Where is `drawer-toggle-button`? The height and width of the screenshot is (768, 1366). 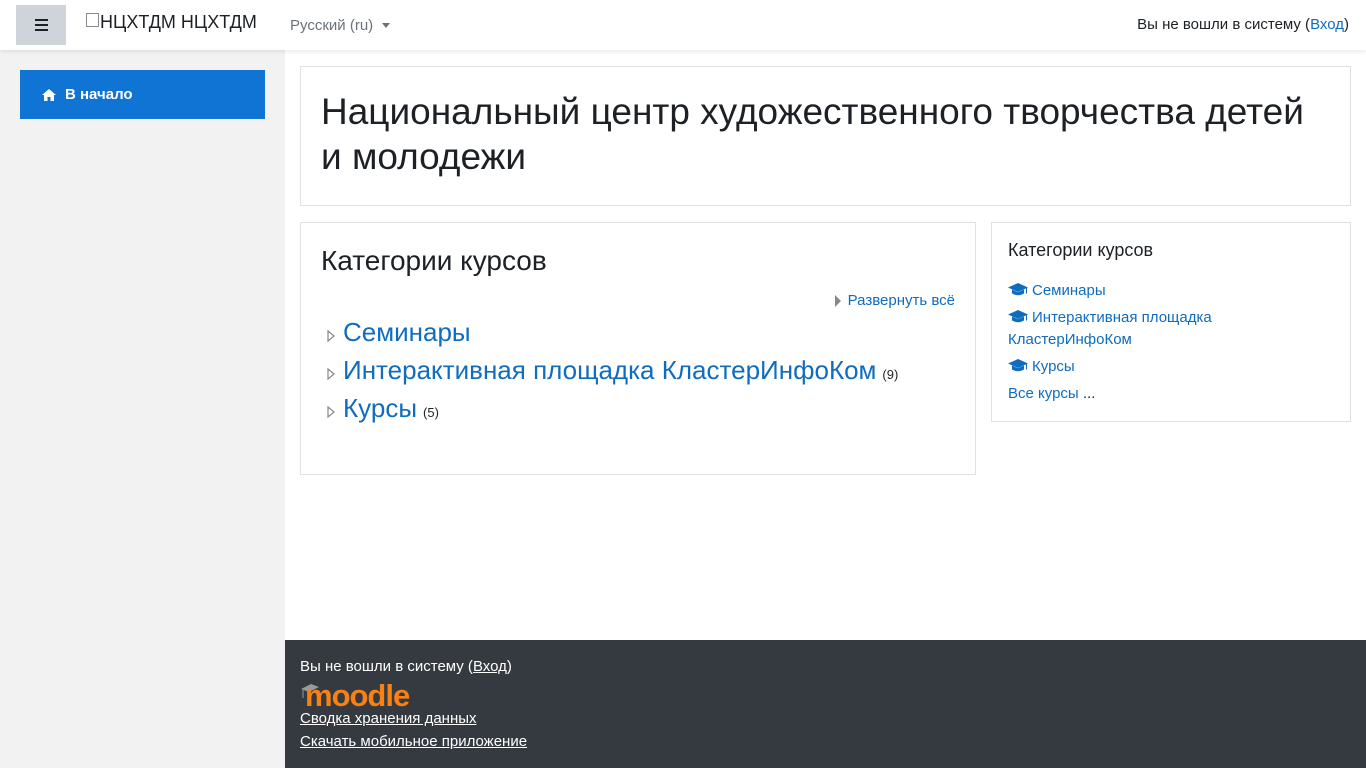 drawer-toggle-button is located at coordinates (41, 25).